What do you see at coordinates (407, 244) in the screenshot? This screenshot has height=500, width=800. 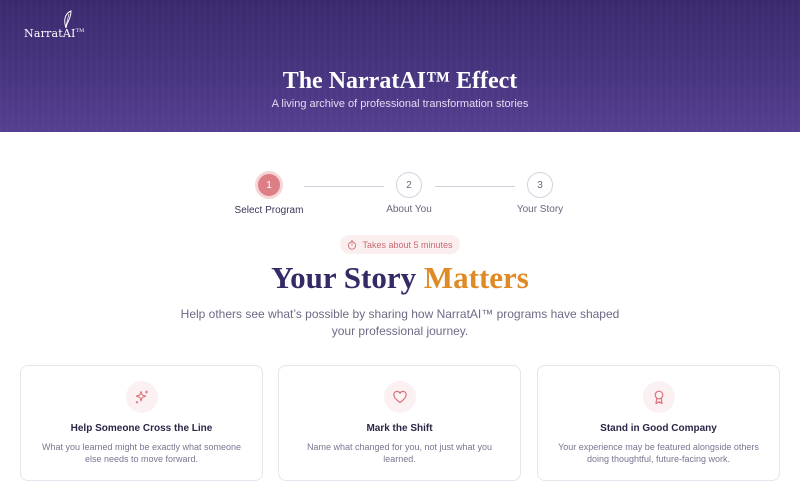 I see `time-estimate-text: Takes about 5 minutes` at bounding box center [407, 244].